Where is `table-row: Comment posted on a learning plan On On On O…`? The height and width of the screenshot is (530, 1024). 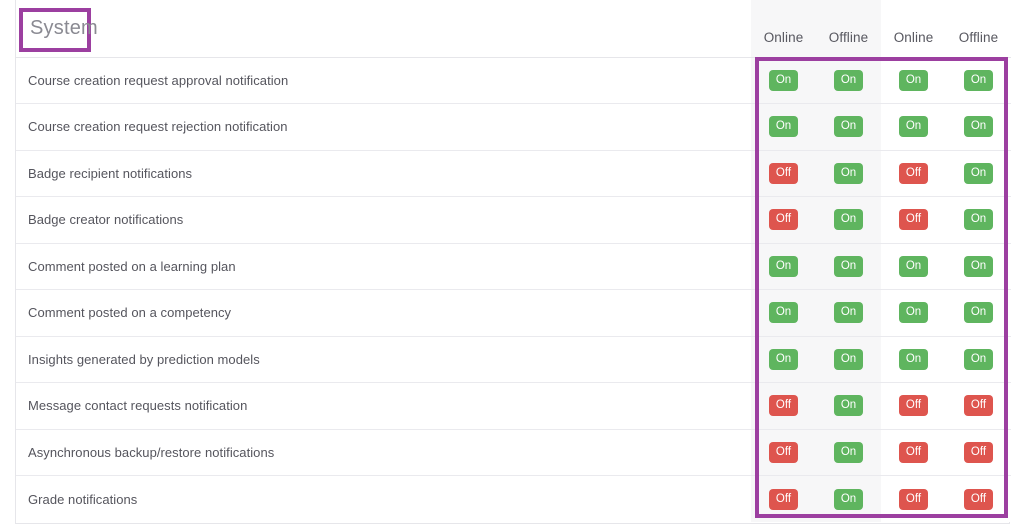
table-row: Comment posted on a learning plan On On On O… is located at coordinates (513, 266).